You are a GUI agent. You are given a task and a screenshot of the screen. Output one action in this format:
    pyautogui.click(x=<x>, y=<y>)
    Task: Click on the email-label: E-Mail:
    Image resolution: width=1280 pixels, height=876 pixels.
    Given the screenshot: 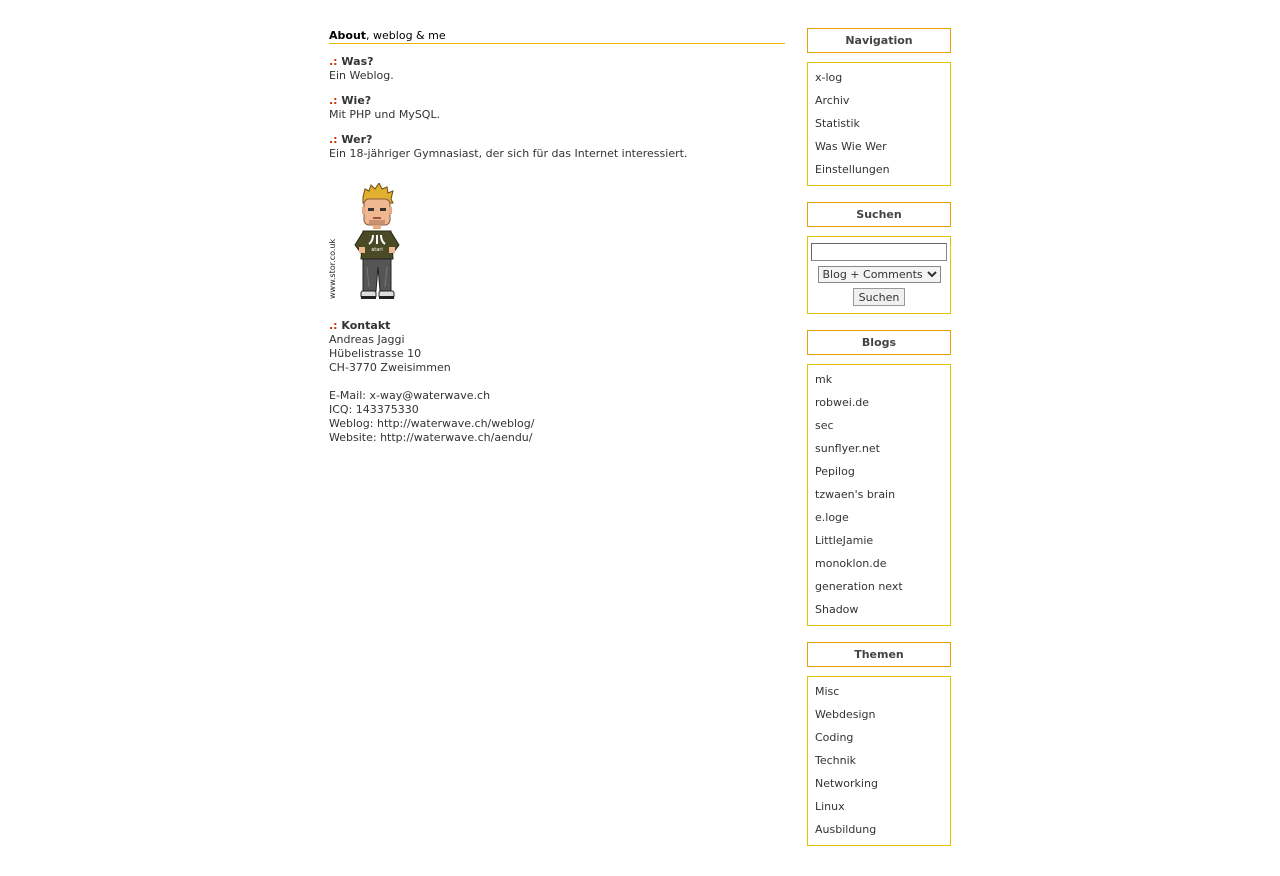 What is the action you would take?
    pyautogui.click(x=347, y=395)
    